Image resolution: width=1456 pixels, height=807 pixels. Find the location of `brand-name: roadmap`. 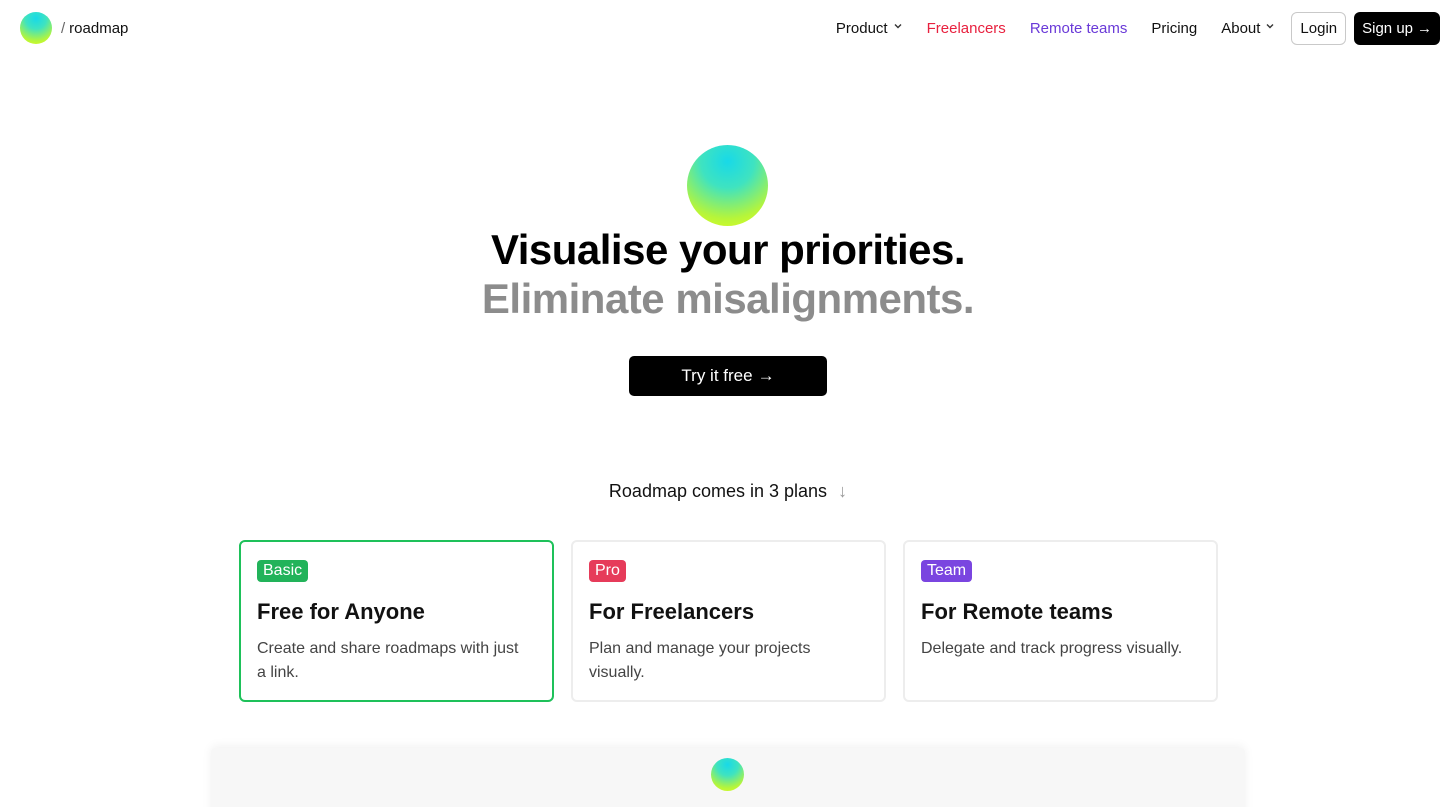

brand-name: roadmap is located at coordinates (99, 28).